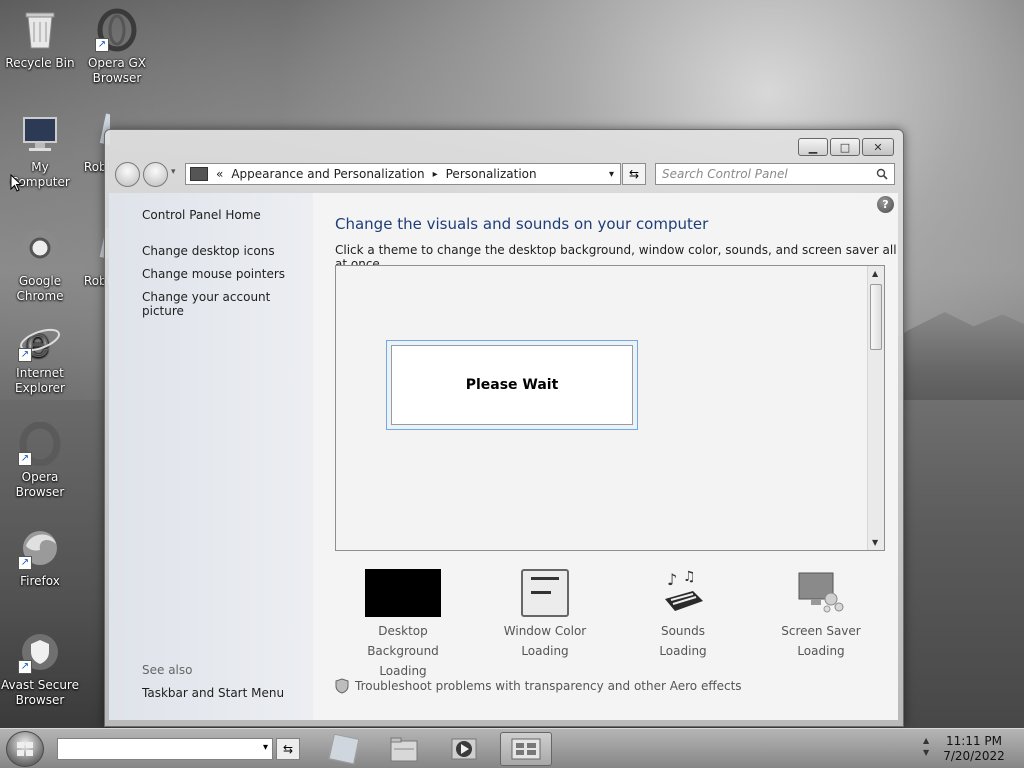 Image resolution: width=1024 pixels, height=768 pixels. Describe the element at coordinates (876, 317) in the screenshot. I see `scrollbar-thumb` at that location.